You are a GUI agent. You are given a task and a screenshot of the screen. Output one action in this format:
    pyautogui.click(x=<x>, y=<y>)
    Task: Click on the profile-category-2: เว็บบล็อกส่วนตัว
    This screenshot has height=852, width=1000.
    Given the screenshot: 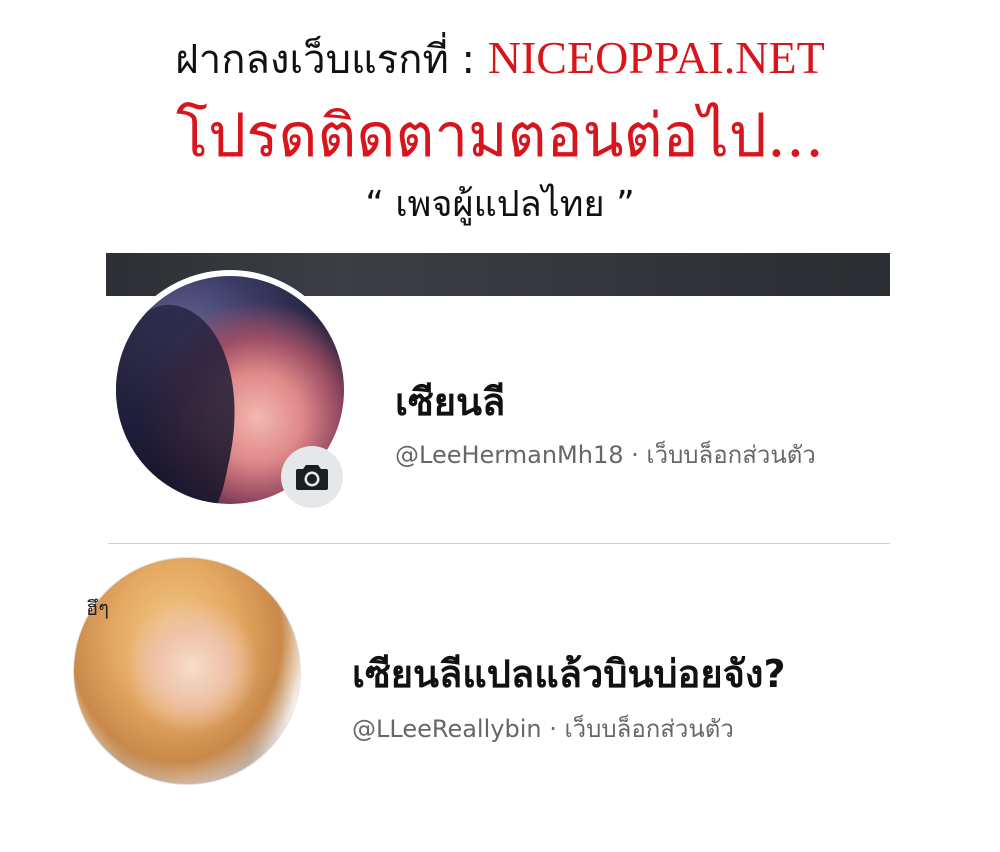 What is the action you would take?
    pyautogui.click(x=649, y=729)
    